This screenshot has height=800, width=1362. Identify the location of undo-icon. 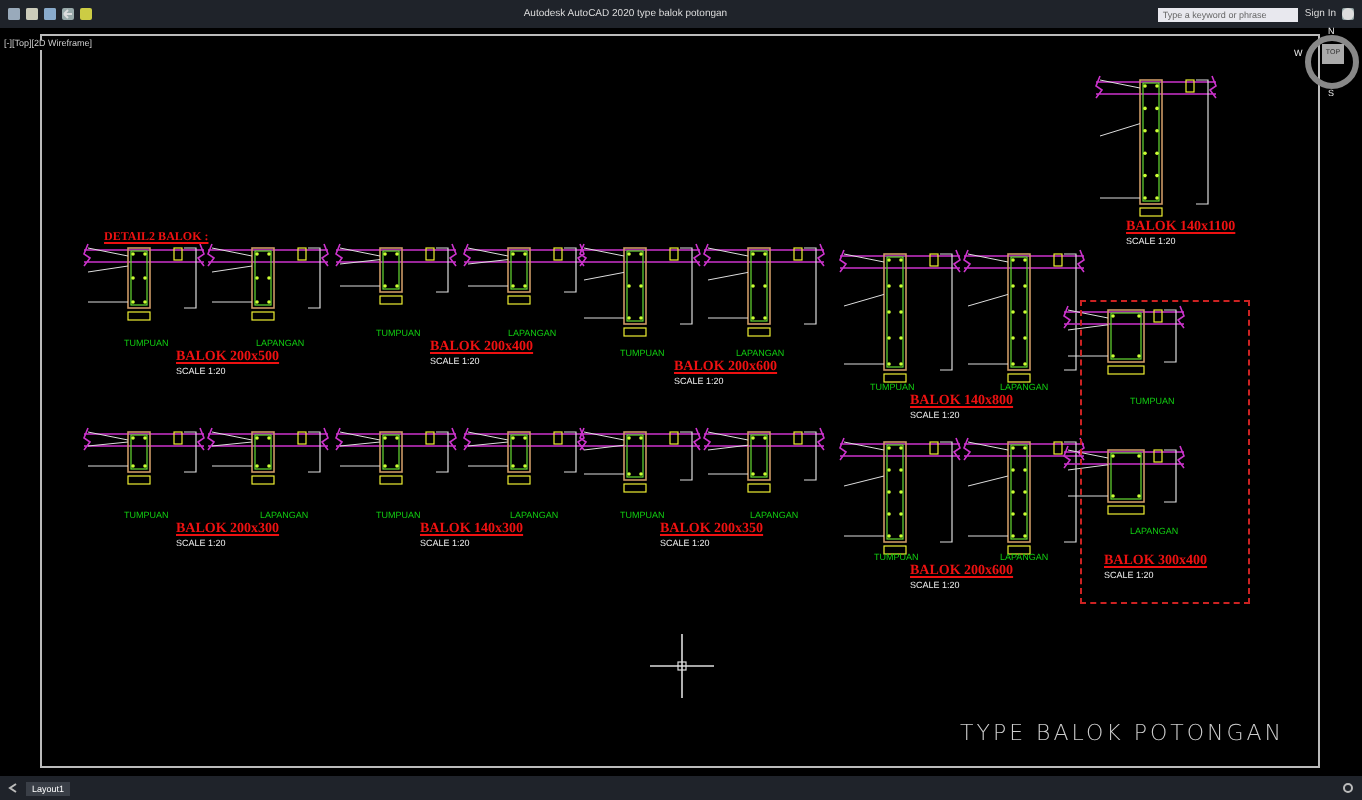
(68, 14).